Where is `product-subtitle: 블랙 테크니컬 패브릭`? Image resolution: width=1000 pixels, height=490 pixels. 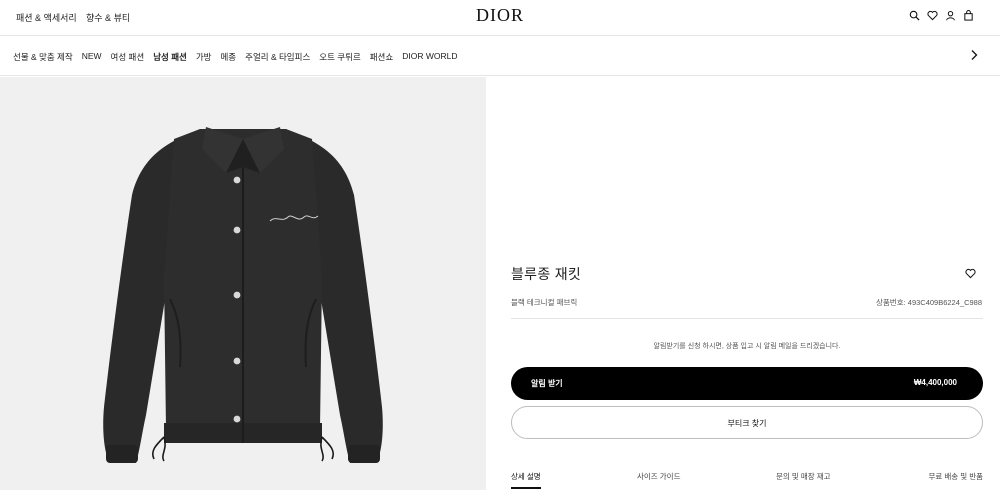 product-subtitle: 블랙 테크니컬 패브릭 is located at coordinates (544, 302).